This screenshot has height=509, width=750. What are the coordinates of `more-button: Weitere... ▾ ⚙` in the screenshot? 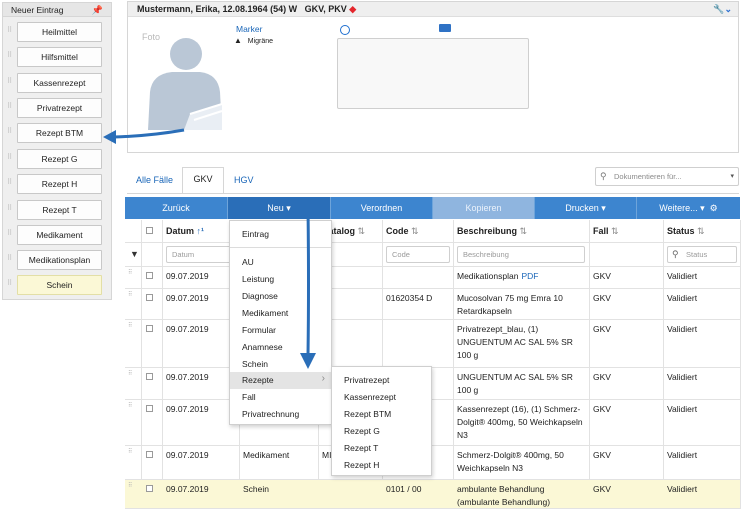 It's located at (688, 208).